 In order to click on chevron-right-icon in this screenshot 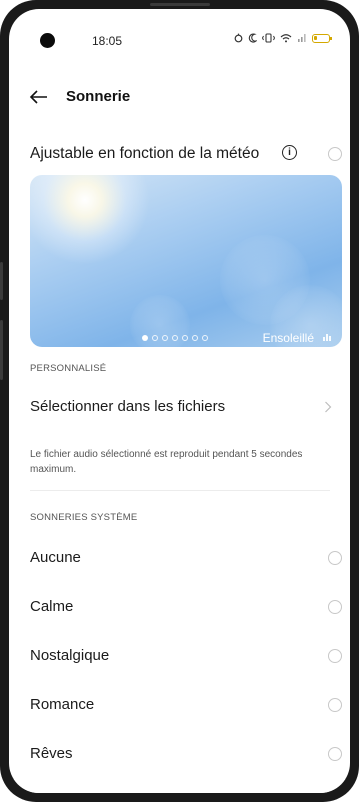, I will do `click(328, 407)`.